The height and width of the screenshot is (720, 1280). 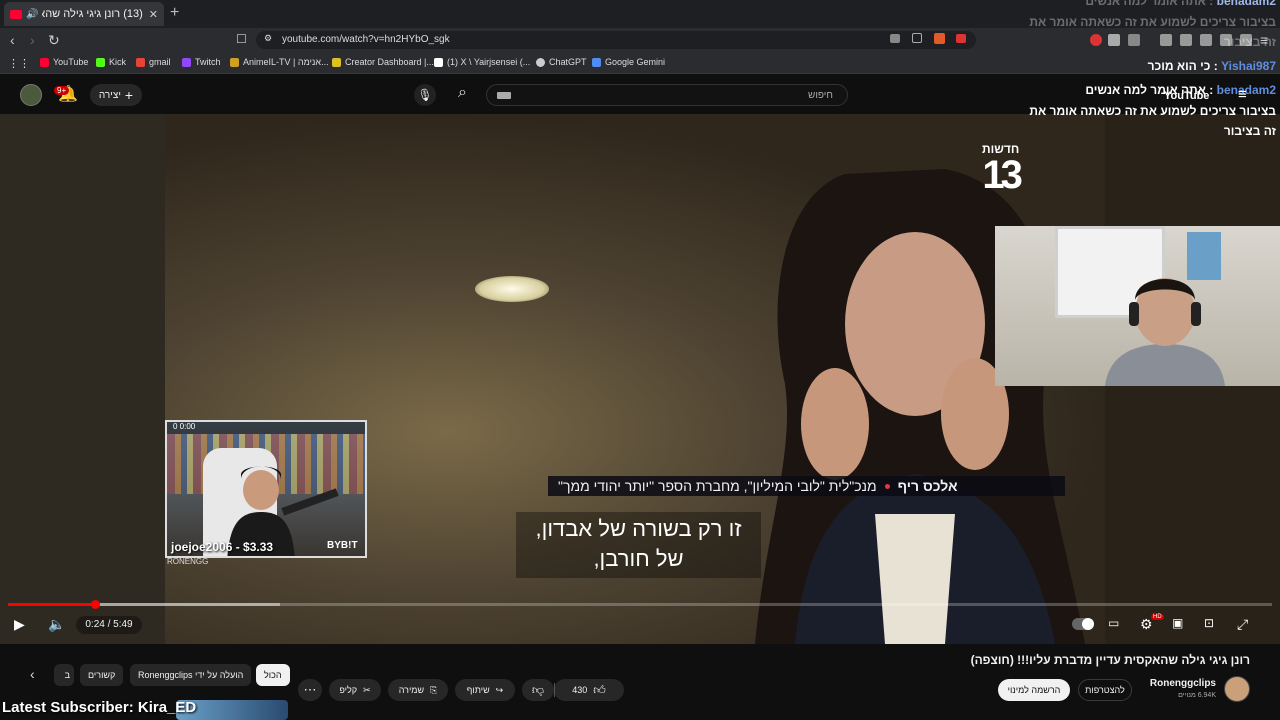 What do you see at coordinates (366, 39) in the screenshot?
I see `url-text: youtube.com/watch?v=hn2HYbO_sgk` at bounding box center [366, 39].